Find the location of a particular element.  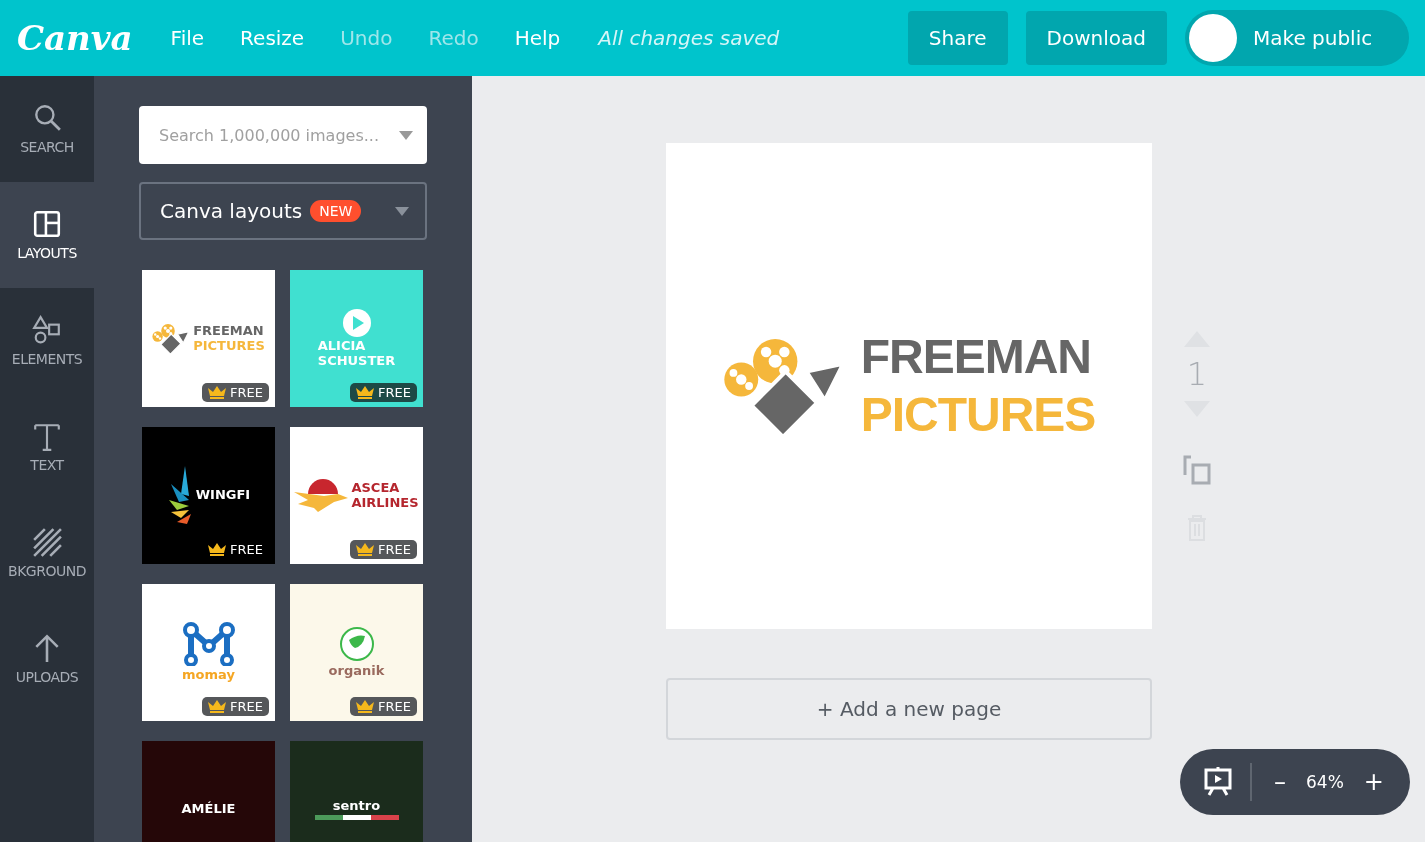

save-status: All changes saved is located at coordinates (689, 38).